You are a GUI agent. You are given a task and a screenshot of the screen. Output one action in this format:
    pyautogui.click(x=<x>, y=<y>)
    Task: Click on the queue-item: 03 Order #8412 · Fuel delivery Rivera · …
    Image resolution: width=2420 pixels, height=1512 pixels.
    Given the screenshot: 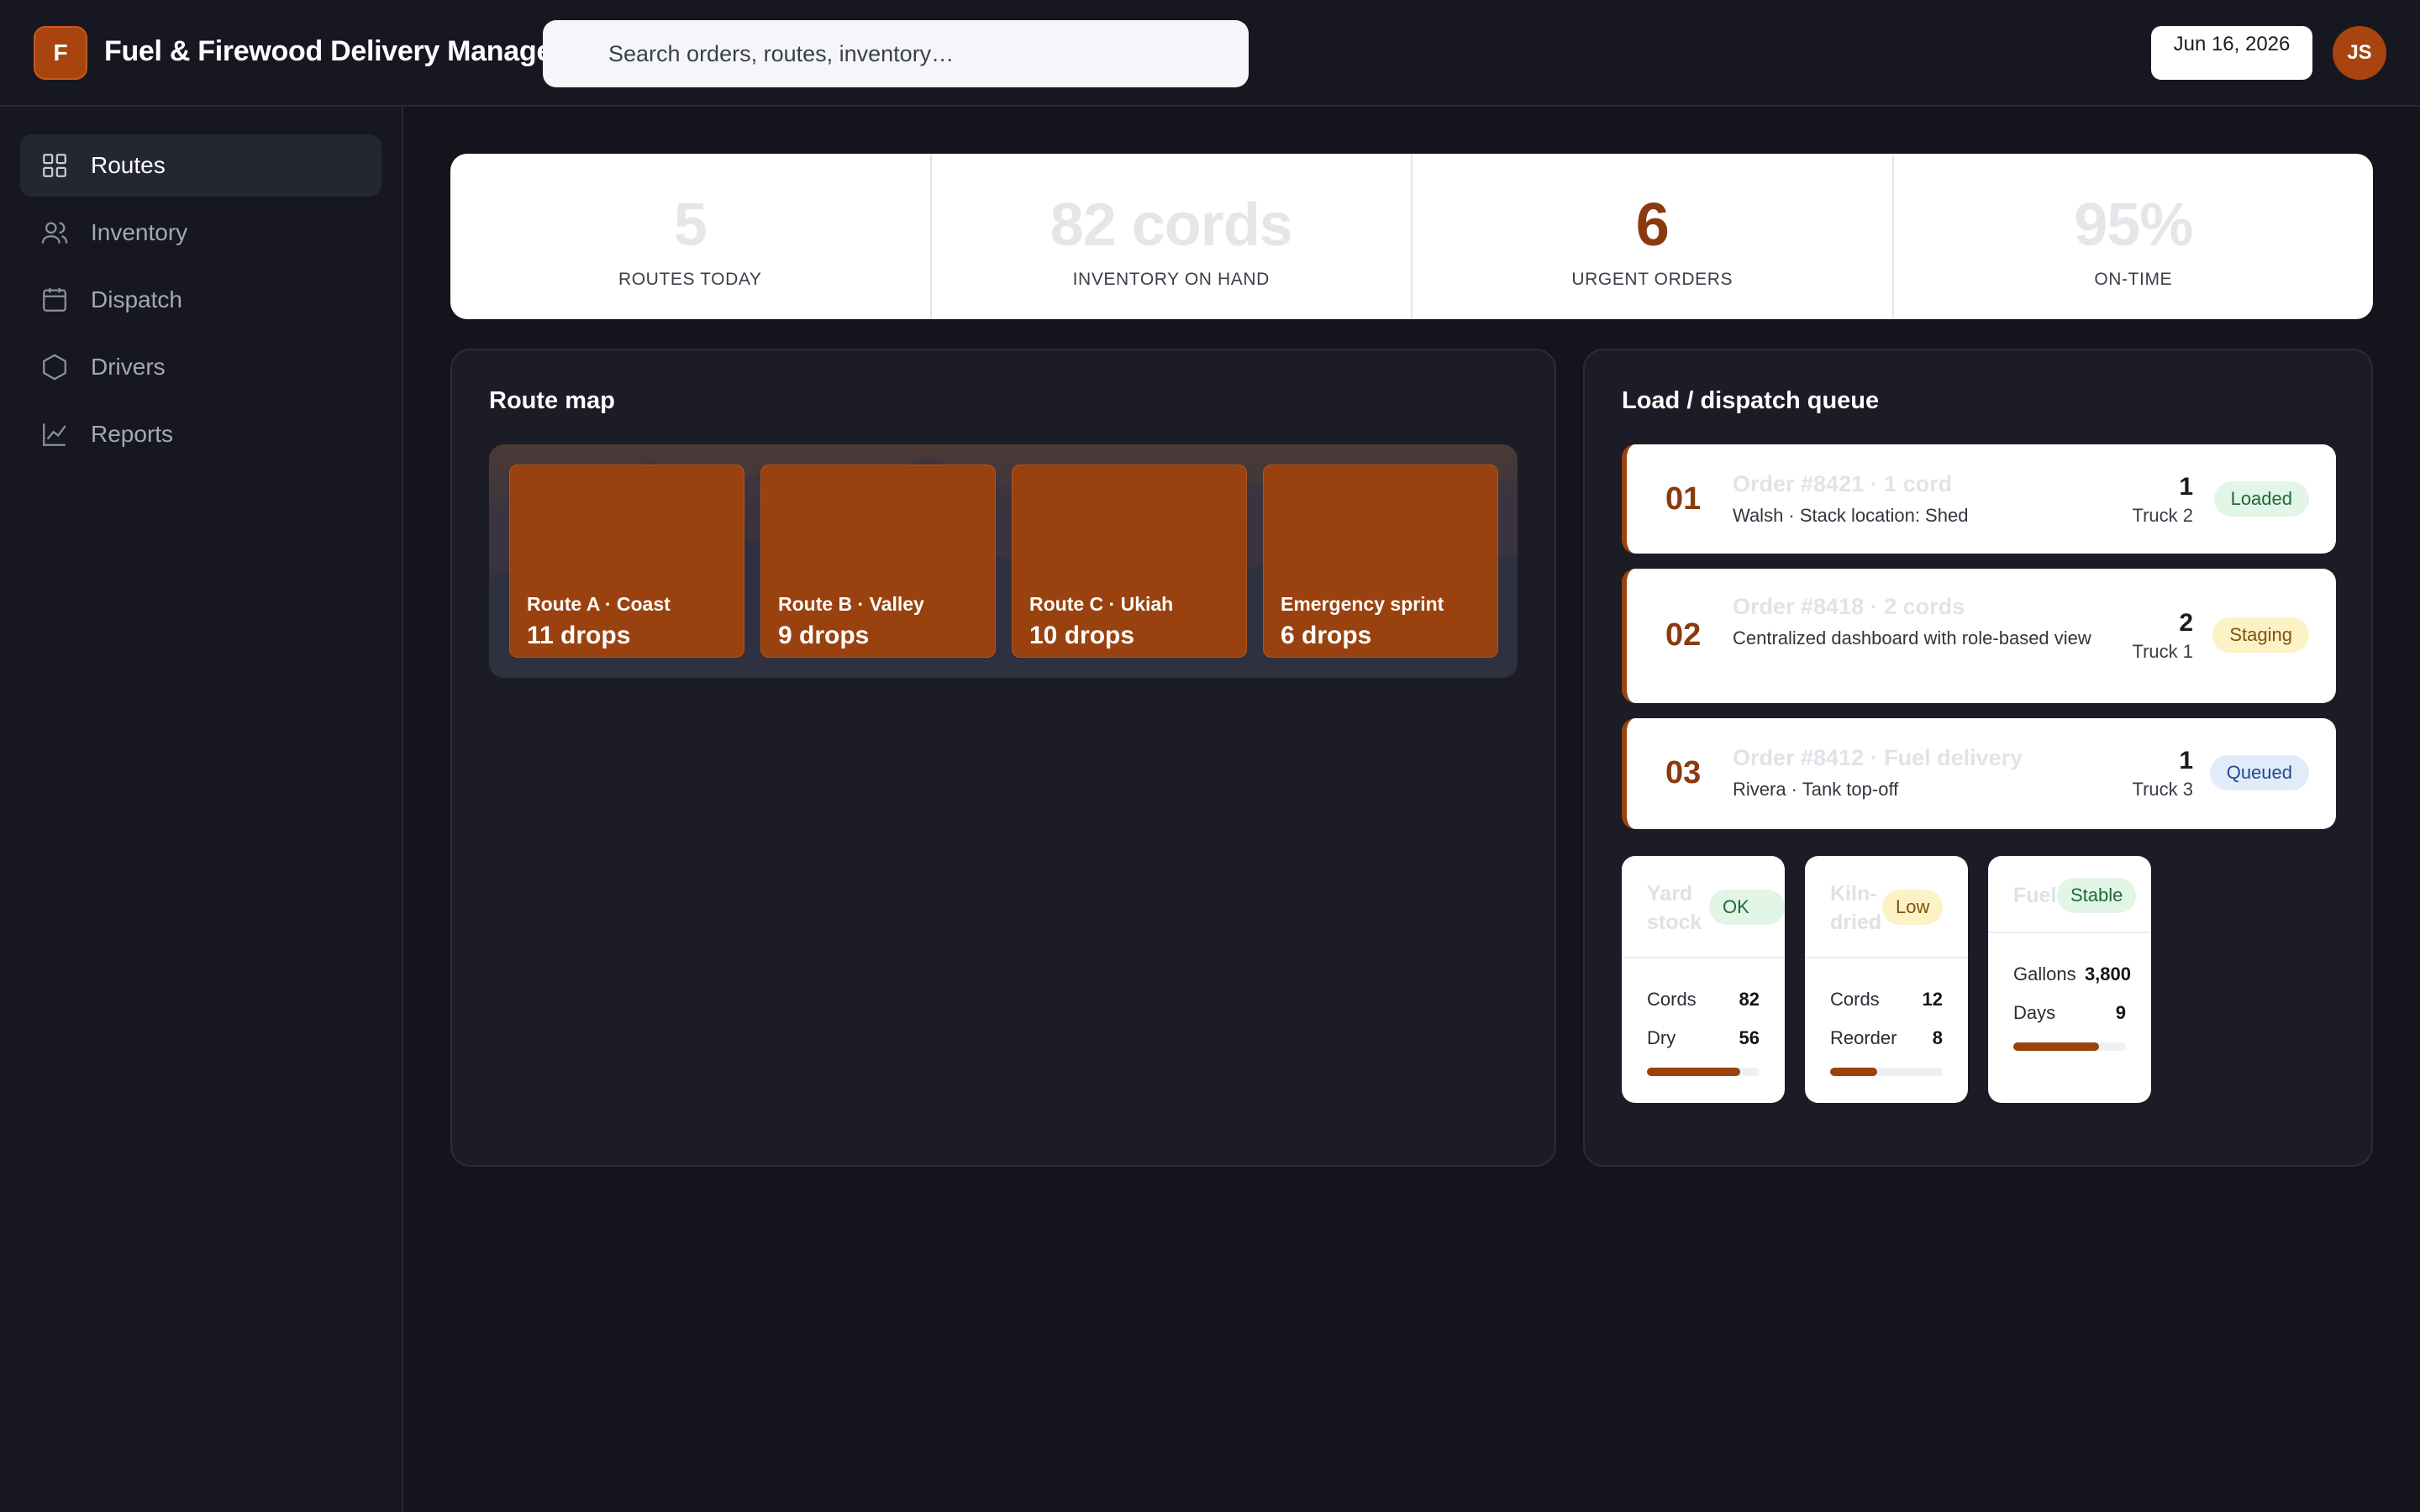 What is the action you would take?
    pyautogui.click(x=1979, y=773)
    